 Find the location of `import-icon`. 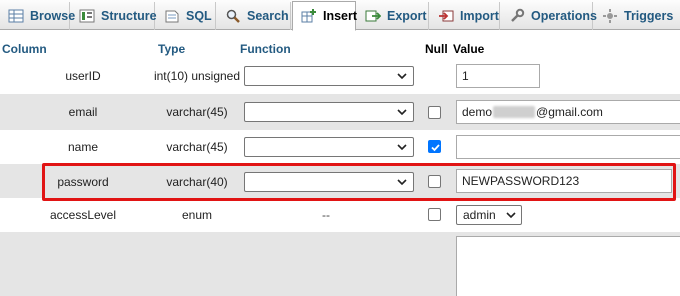

import-icon is located at coordinates (446, 16).